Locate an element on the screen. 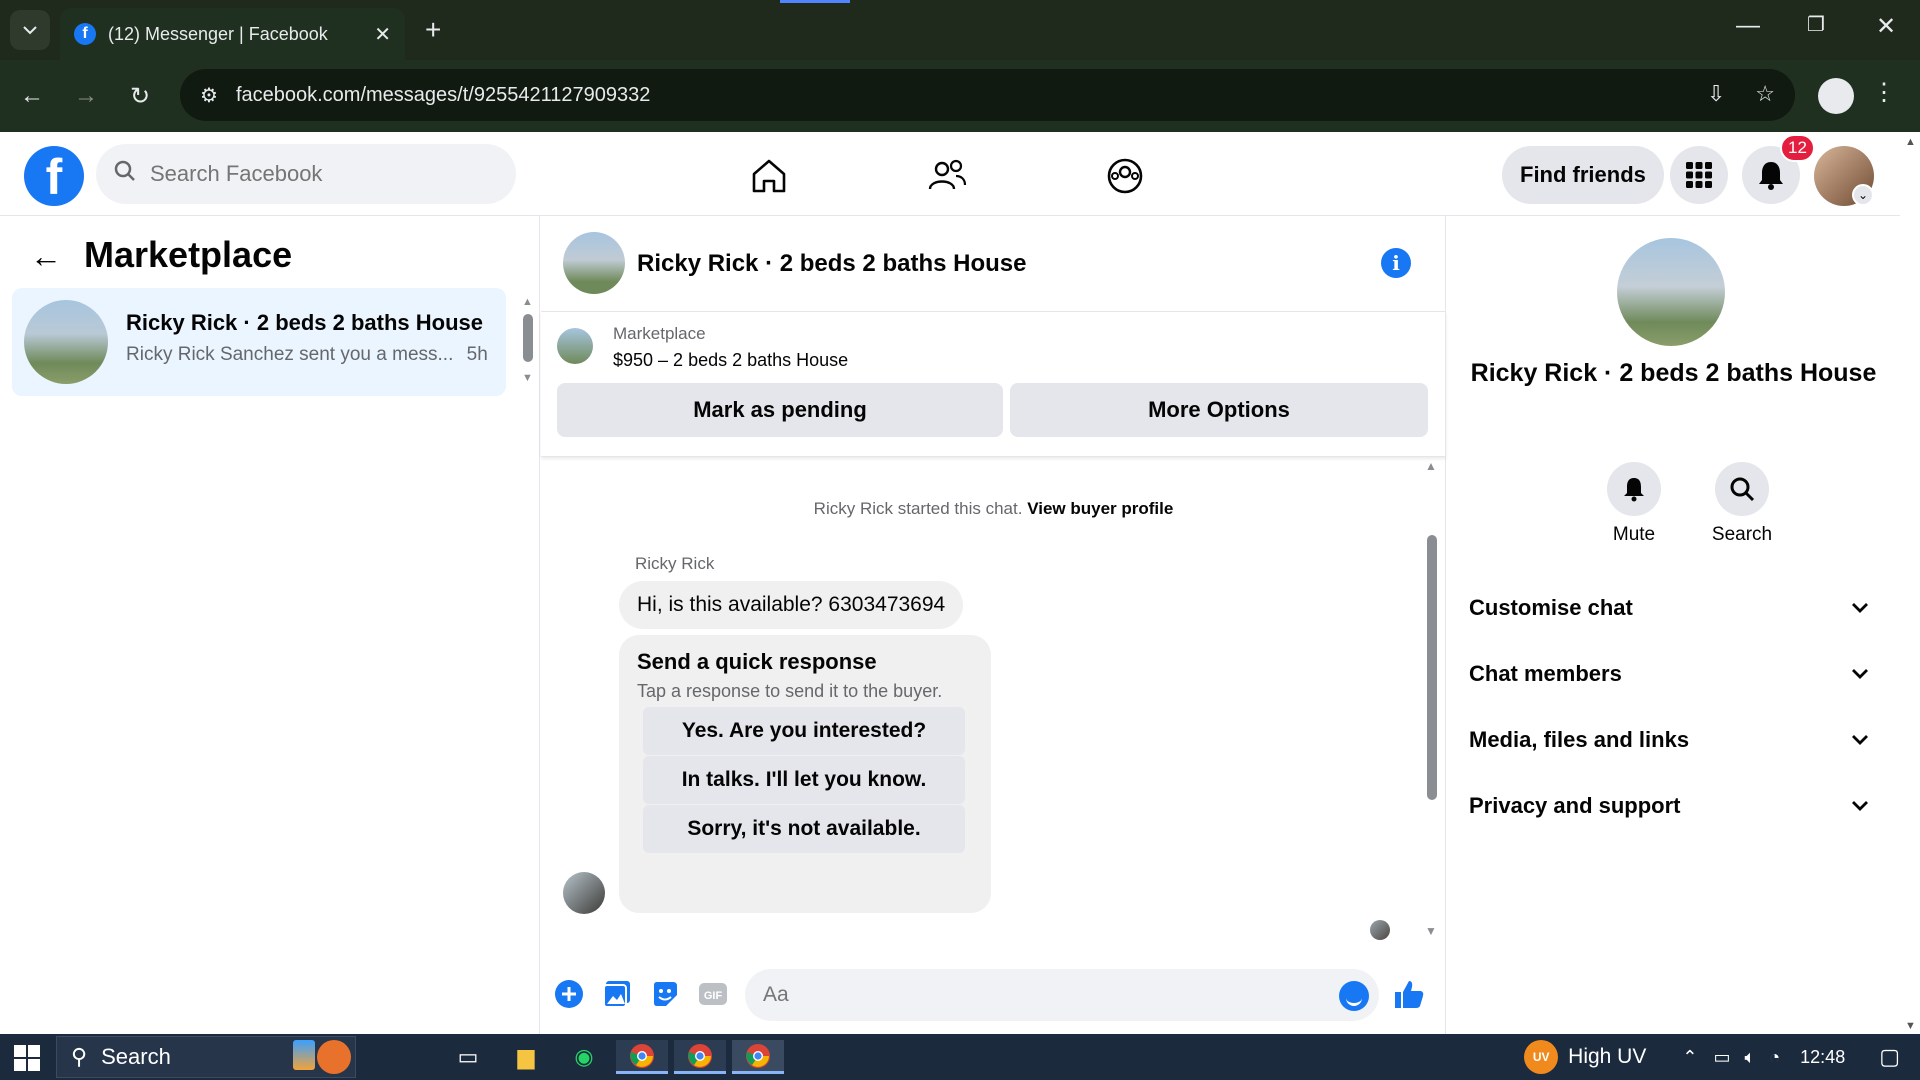  task-view-icon: ▭ is located at coordinates (468, 1057).